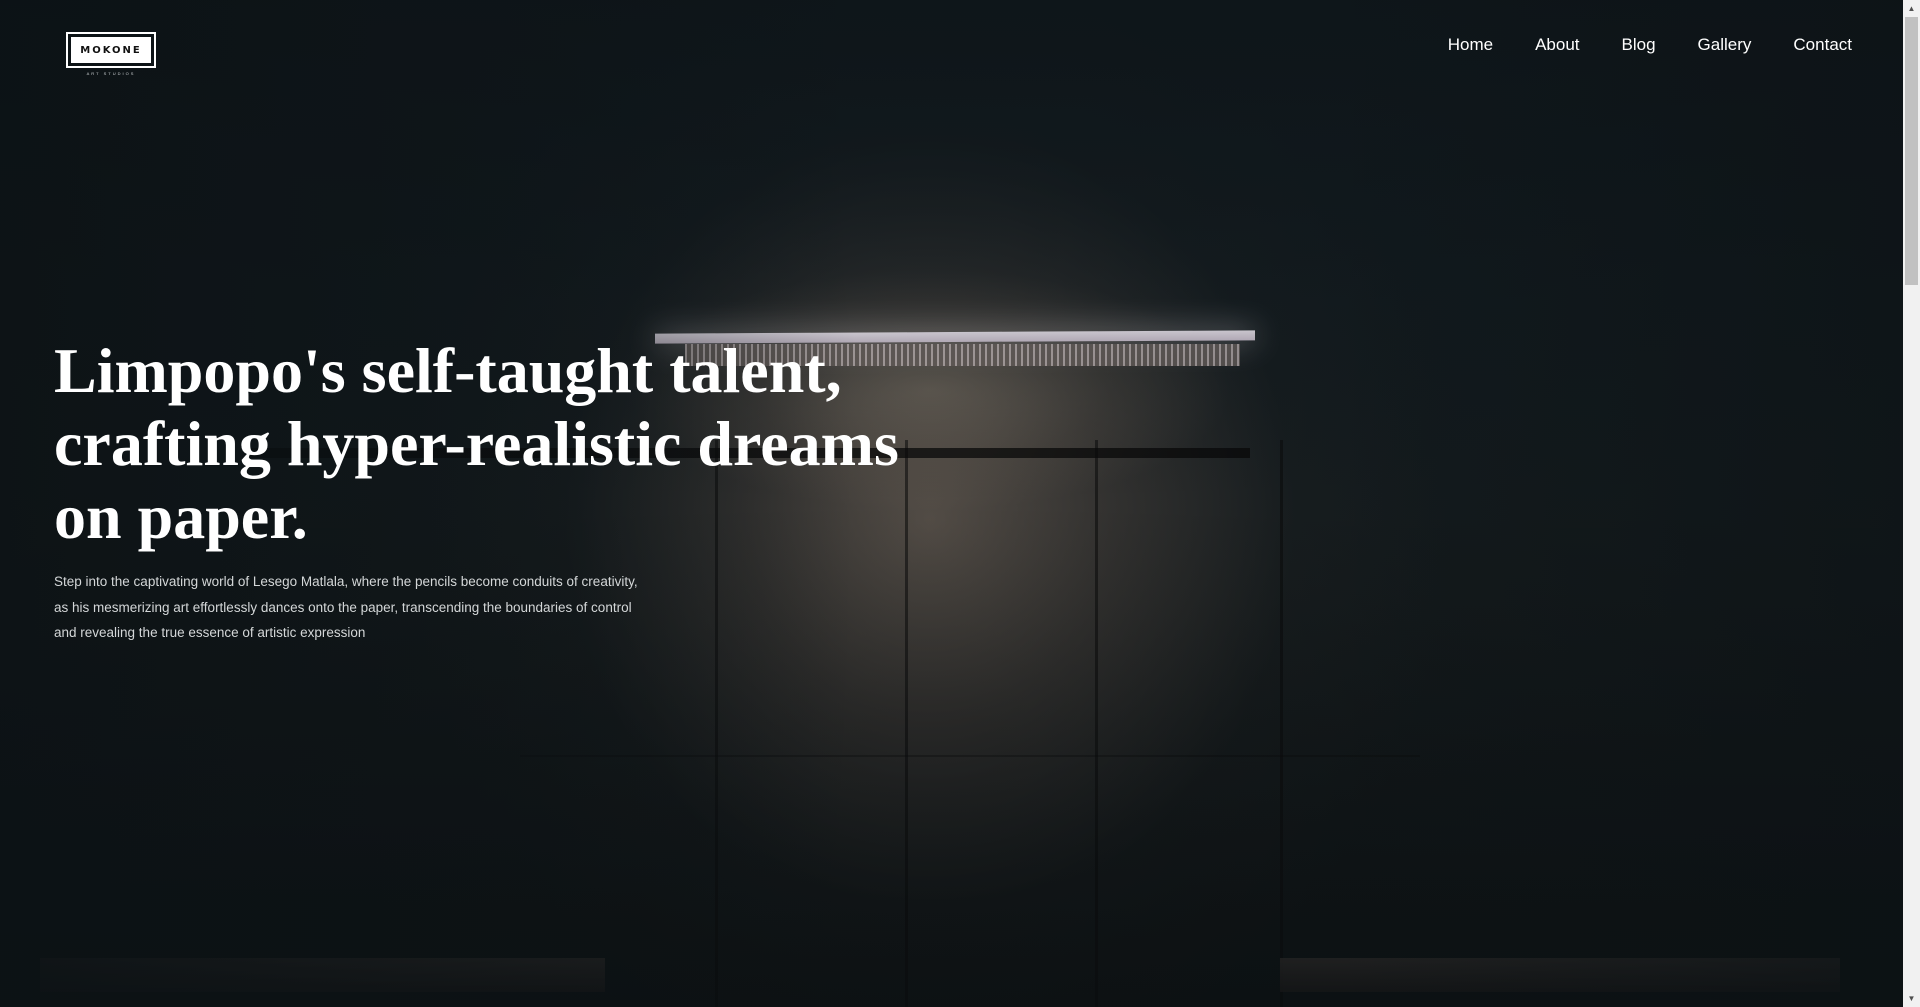 Image resolution: width=1920 pixels, height=1007 pixels. I want to click on site-logo: MOKONE ART STUDIOS, so click(111, 54).